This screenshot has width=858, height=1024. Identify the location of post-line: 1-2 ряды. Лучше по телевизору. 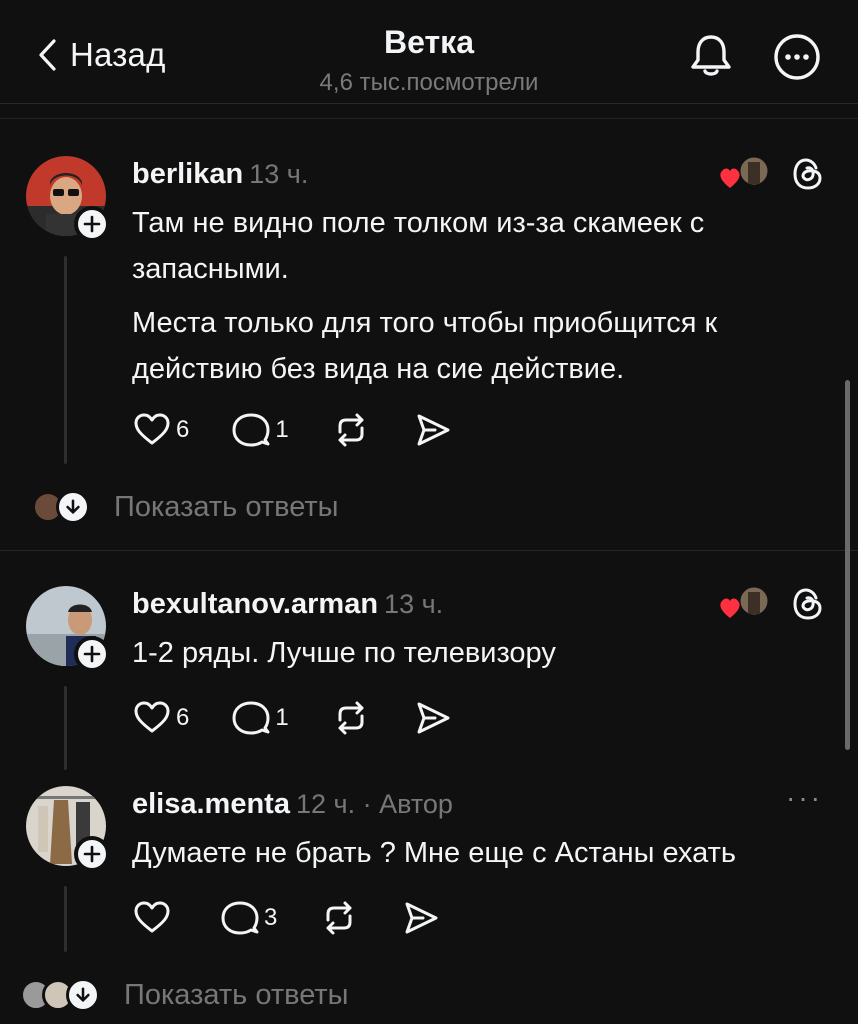
(344, 653).